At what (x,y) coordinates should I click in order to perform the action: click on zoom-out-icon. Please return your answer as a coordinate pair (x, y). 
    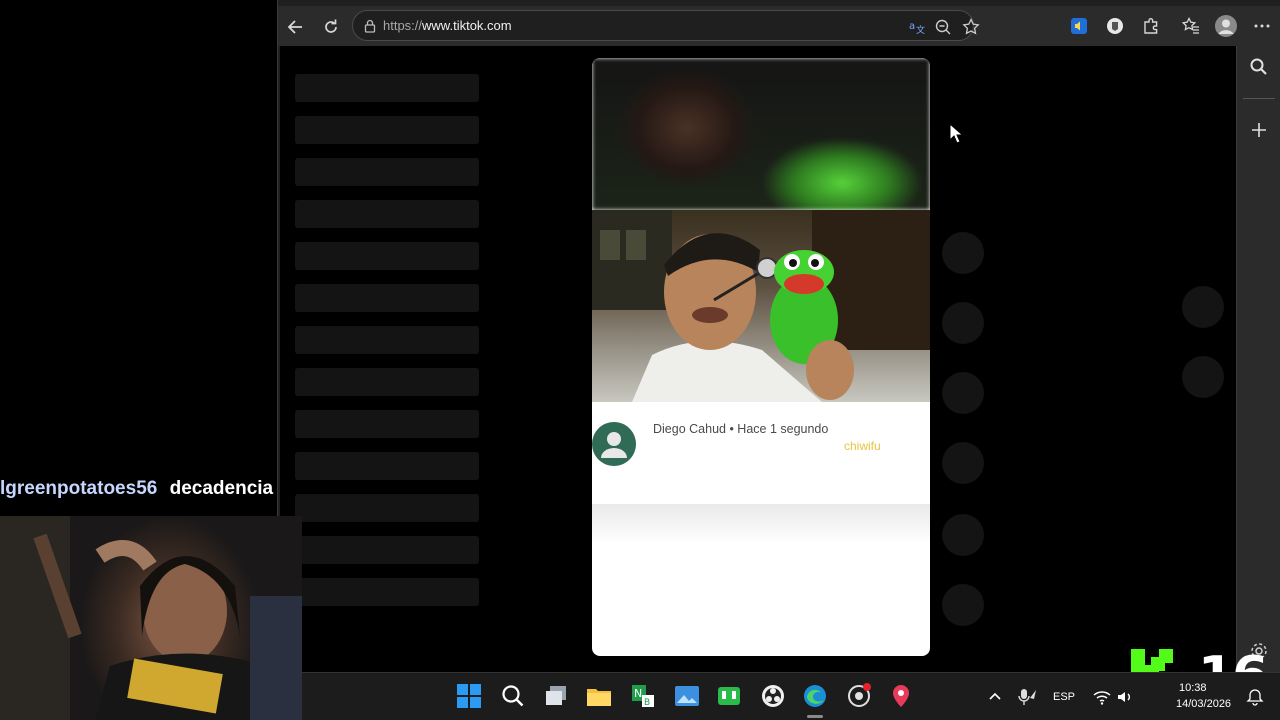
    Looking at the image, I should click on (943, 27).